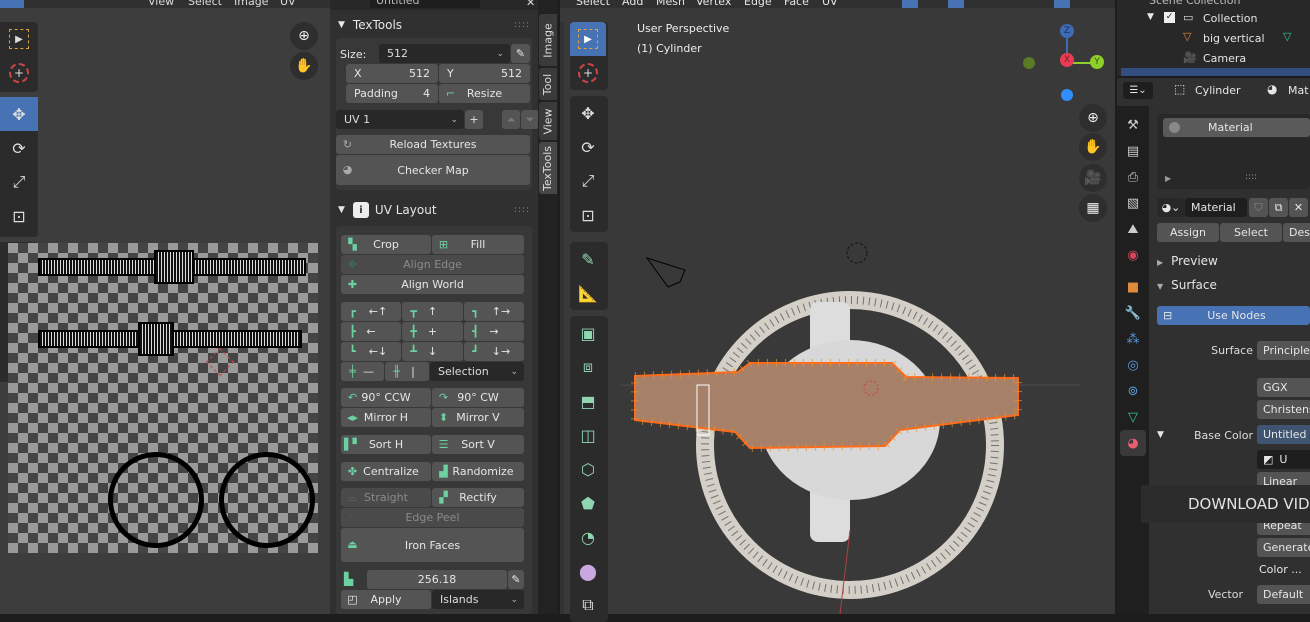 This screenshot has height=622, width=1310. I want to click on menu-select: Select, so click(593, 4).